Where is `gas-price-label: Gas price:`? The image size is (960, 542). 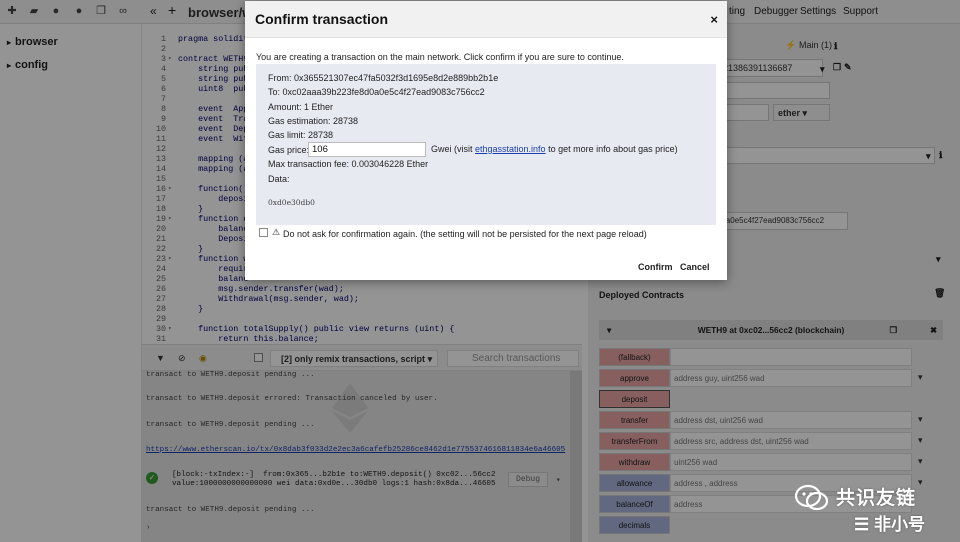 gas-price-label: Gas price: is located at coordinates (289, 150).